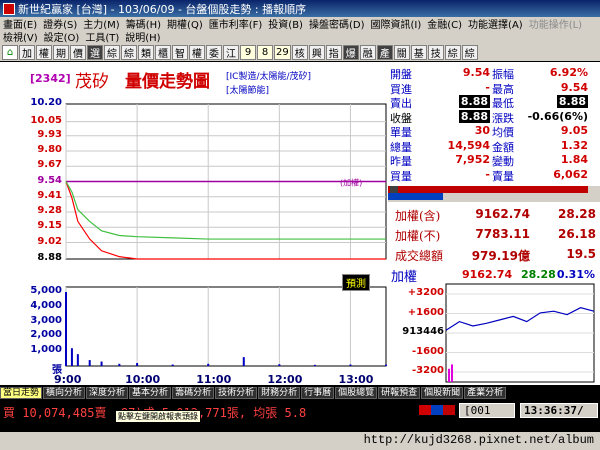 The height and width of the screenshot is (450, 600). I want to click on toolbar-button-2: 期, so click(61, 52).